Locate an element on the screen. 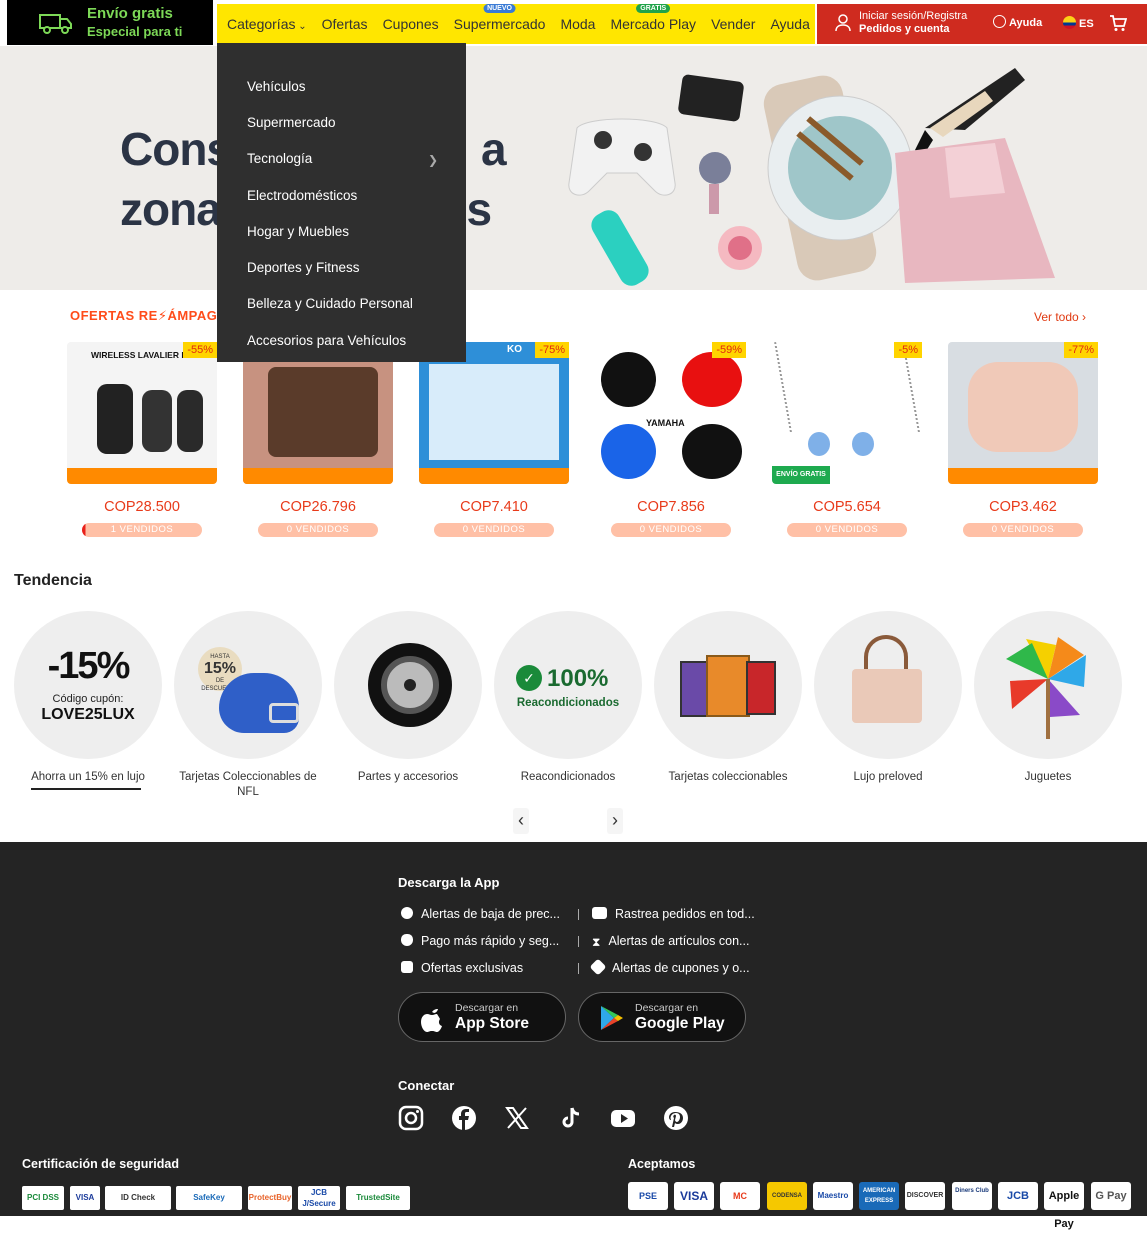 The height and width of the screenshot is (1238, 1147). x-icon is located at coordinates (517, 1118).